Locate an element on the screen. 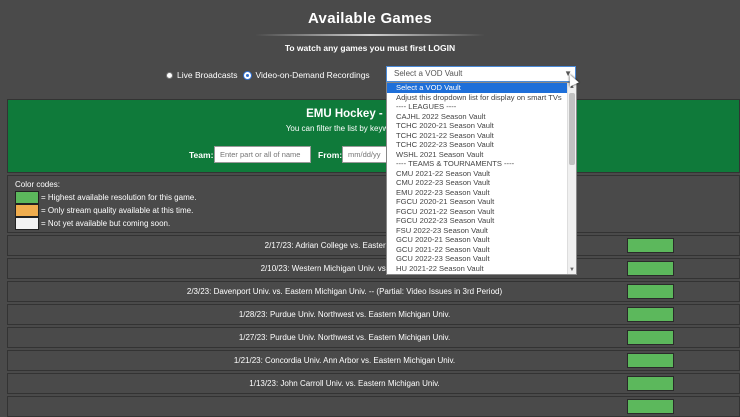 The height and width of the screenshot is (417, 740). team-filter-input is located at coordinates (262, 154).